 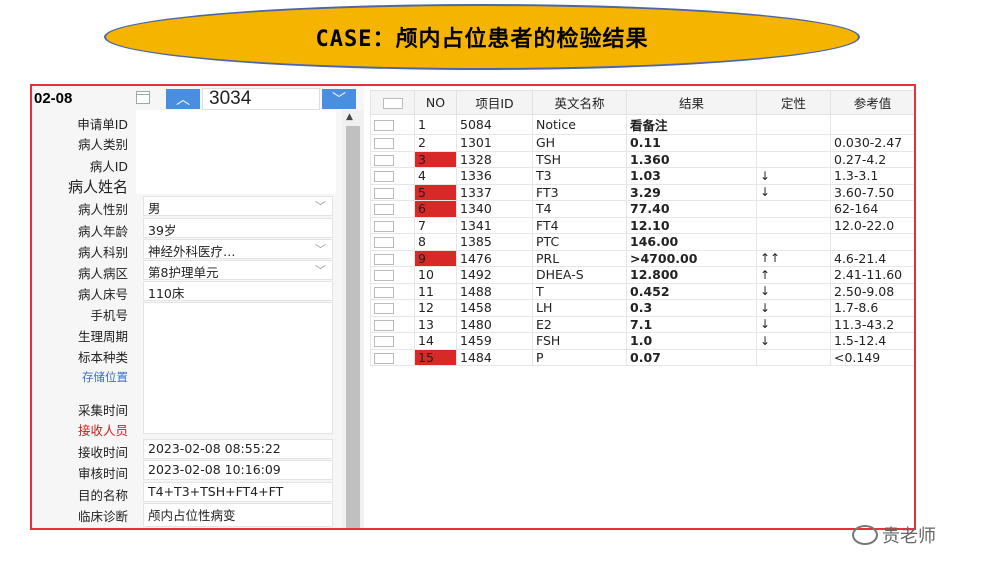 What do you see at coordinates (642, 159) in the screenshot?
I see `table-row: 3 1328 TSH 1.360 0.27-4.2` at bounding box center [642, 159].